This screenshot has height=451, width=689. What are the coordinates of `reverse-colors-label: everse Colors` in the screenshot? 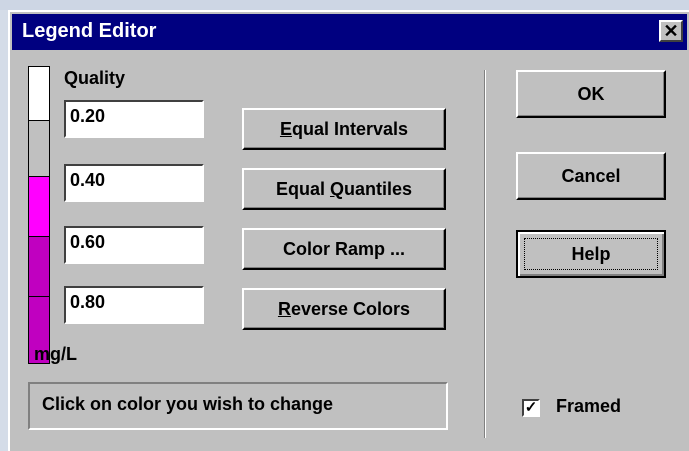 It's located at (350, 308).